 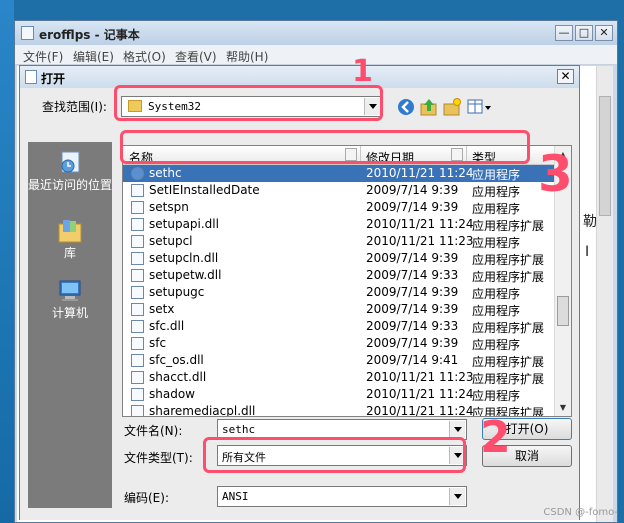 What do you see at coordinates (339, 275) in the screenshot?
I see `file-row: setupetw.dll 2009/7/14 9:33 应用程序扩展` at bounding box center [339, 275].